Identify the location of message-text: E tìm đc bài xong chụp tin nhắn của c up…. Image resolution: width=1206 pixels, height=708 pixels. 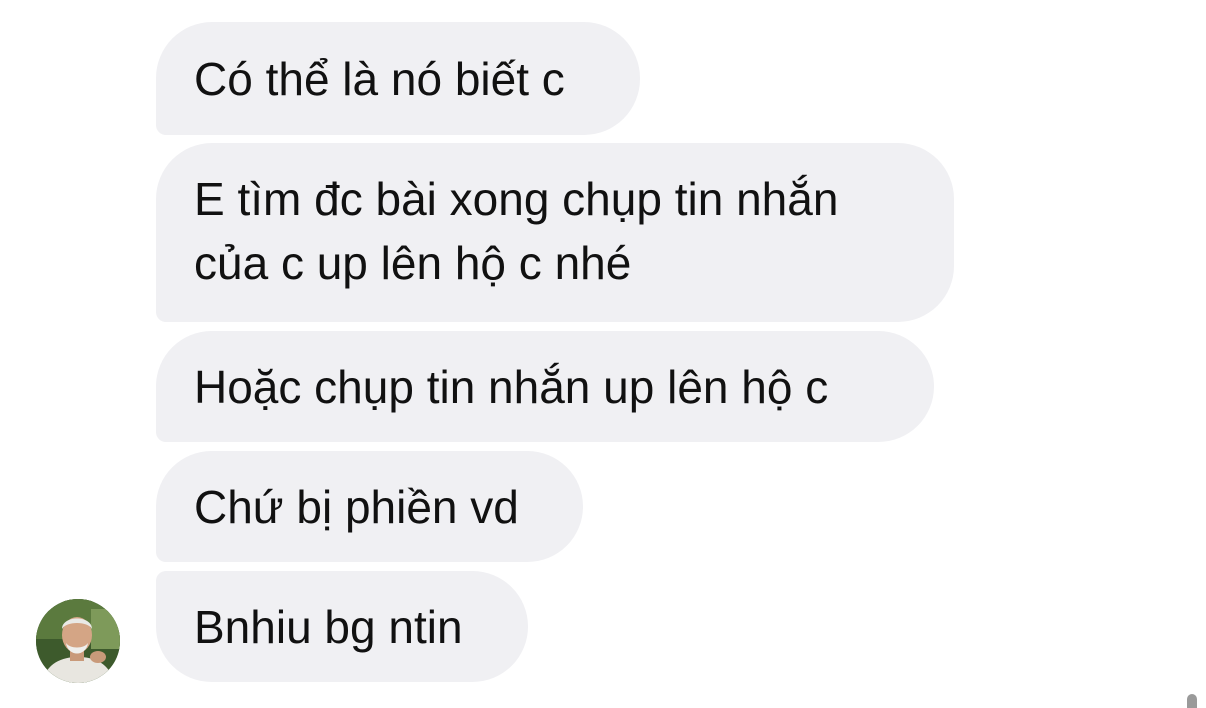
(516, 231).